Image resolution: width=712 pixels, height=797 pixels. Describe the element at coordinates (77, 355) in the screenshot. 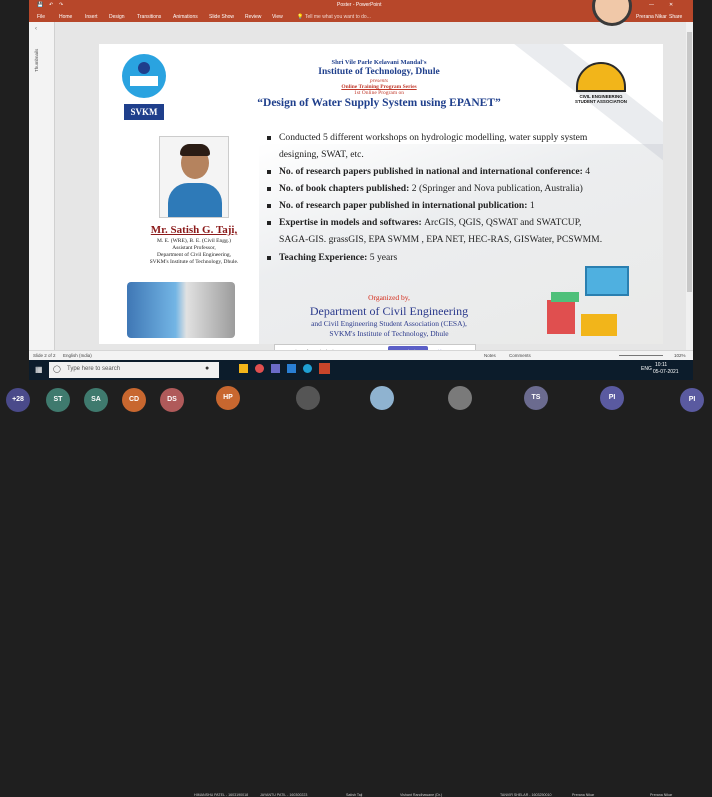

I see `language-status: English (India)` at that location.